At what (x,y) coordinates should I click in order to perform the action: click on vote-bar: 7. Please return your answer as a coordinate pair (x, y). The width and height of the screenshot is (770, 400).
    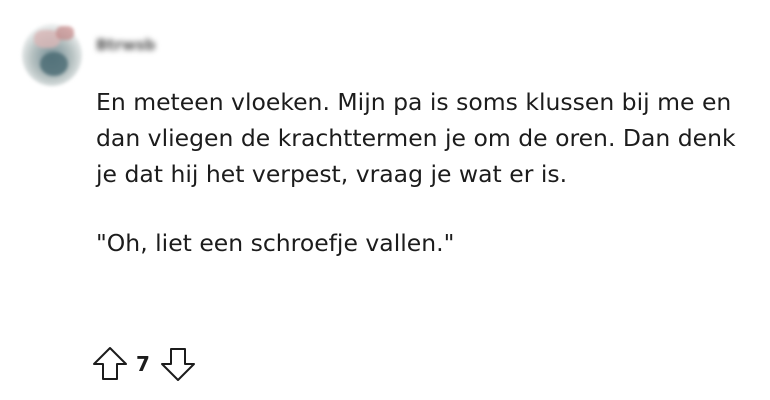
    Looking at the image, I should click on (144, 364).